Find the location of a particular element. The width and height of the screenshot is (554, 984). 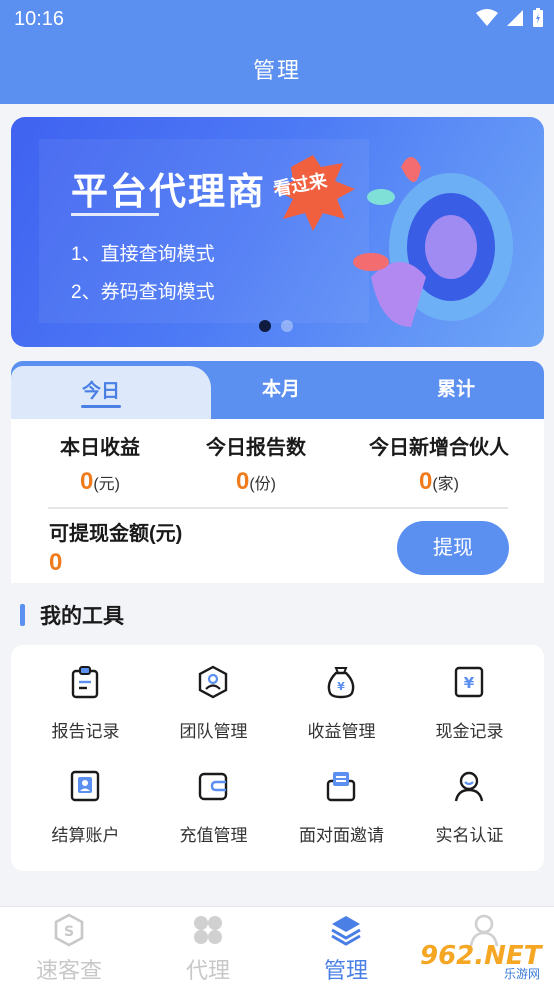

carousel-dot is located at coordinates (287, 326).